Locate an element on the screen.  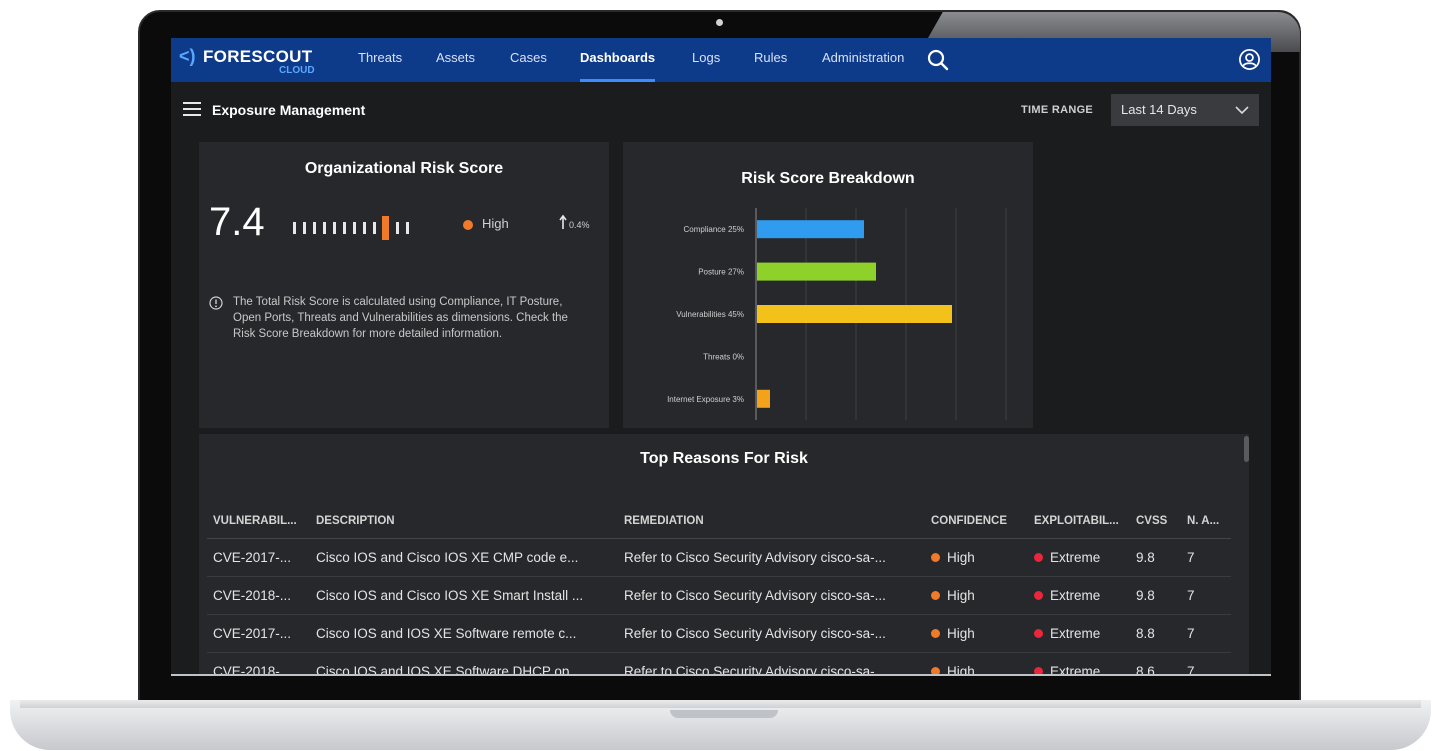
table-scrollbar is located at coordinates (1246, 449).